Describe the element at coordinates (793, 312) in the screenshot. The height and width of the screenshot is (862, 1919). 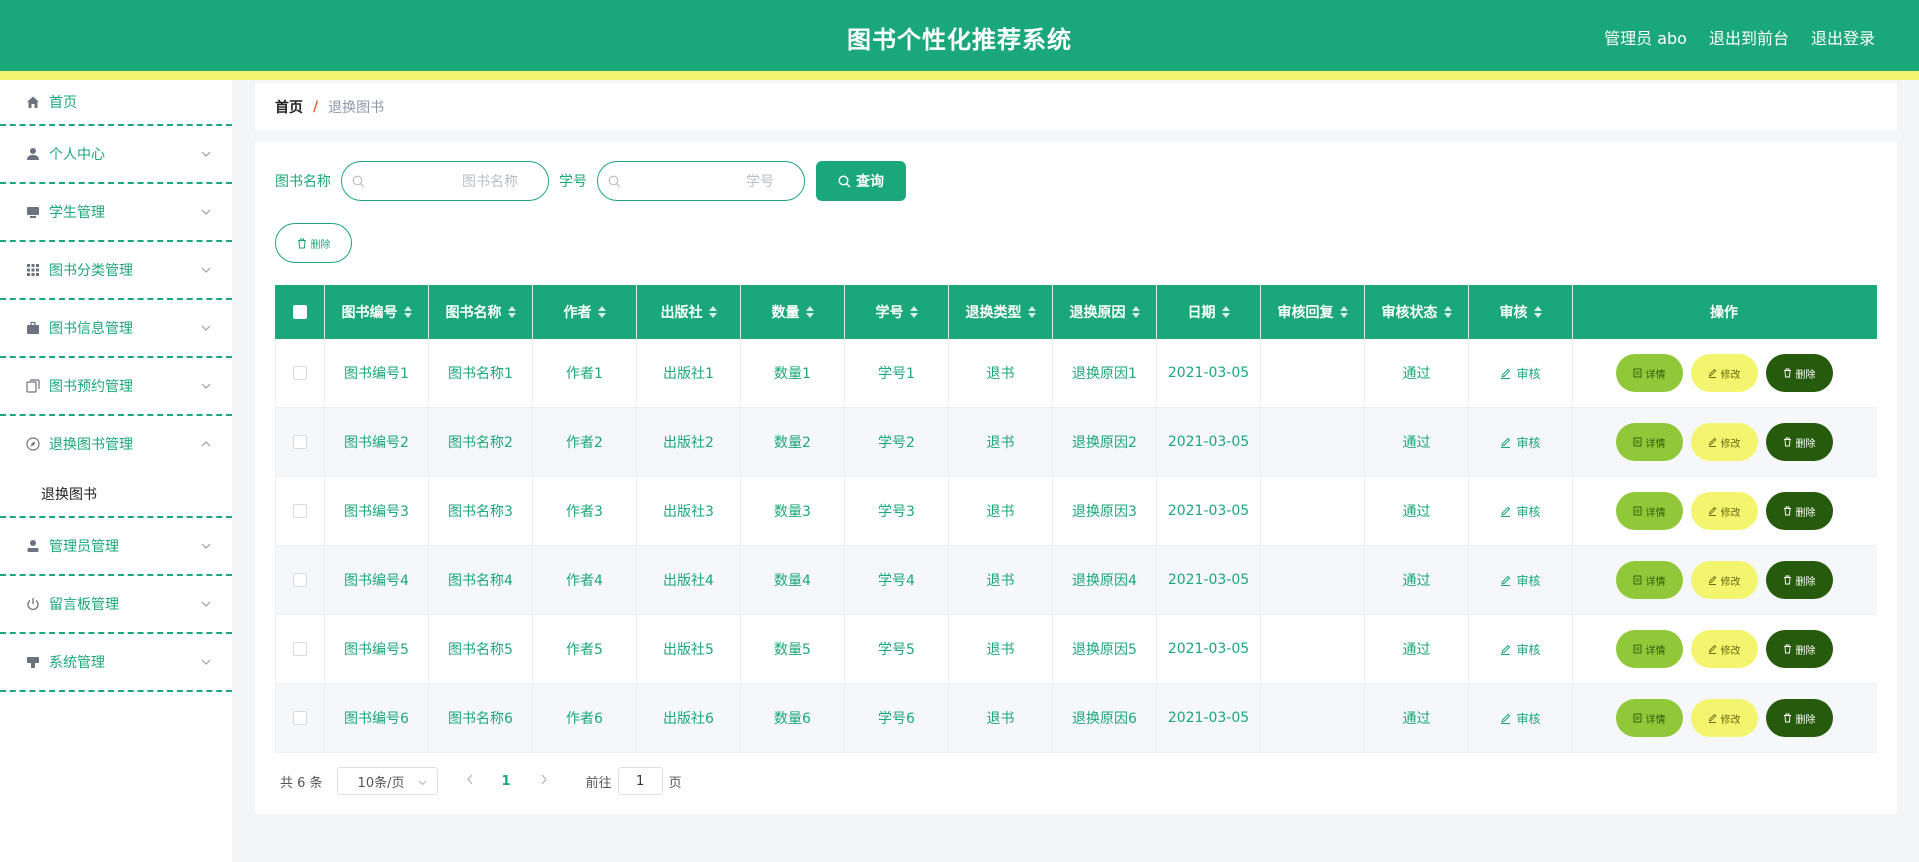
I see `column-header: 数量` at that location.